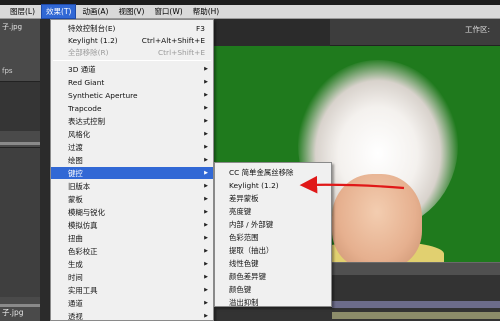 Image resolution: width=500 pixels, height=321 pixels. I want to click on menu-view: 视图(V), so click(131, 11).